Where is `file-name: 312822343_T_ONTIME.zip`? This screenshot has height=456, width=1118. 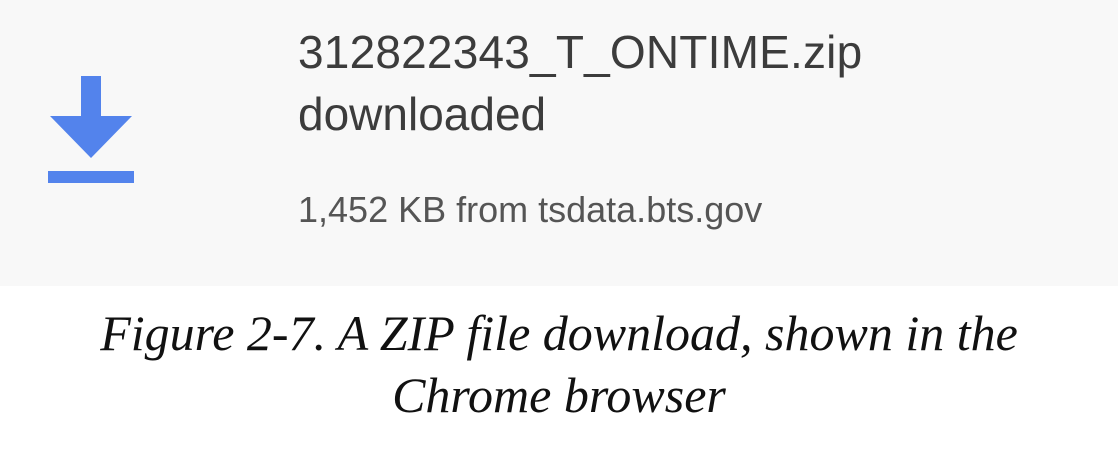 file-name: 312822343_T_ONTIME.zip is located at coordinates (580, 52).